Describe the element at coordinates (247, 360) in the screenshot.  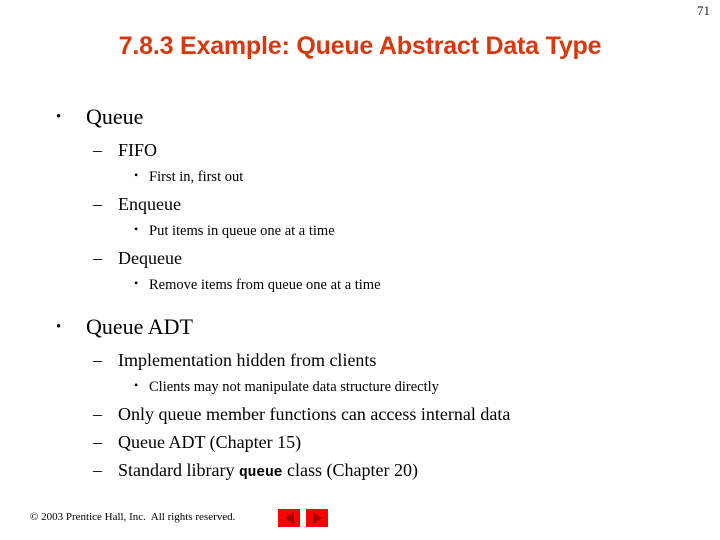
I see `list-item-label: Implementation hidden from clients` at that location.